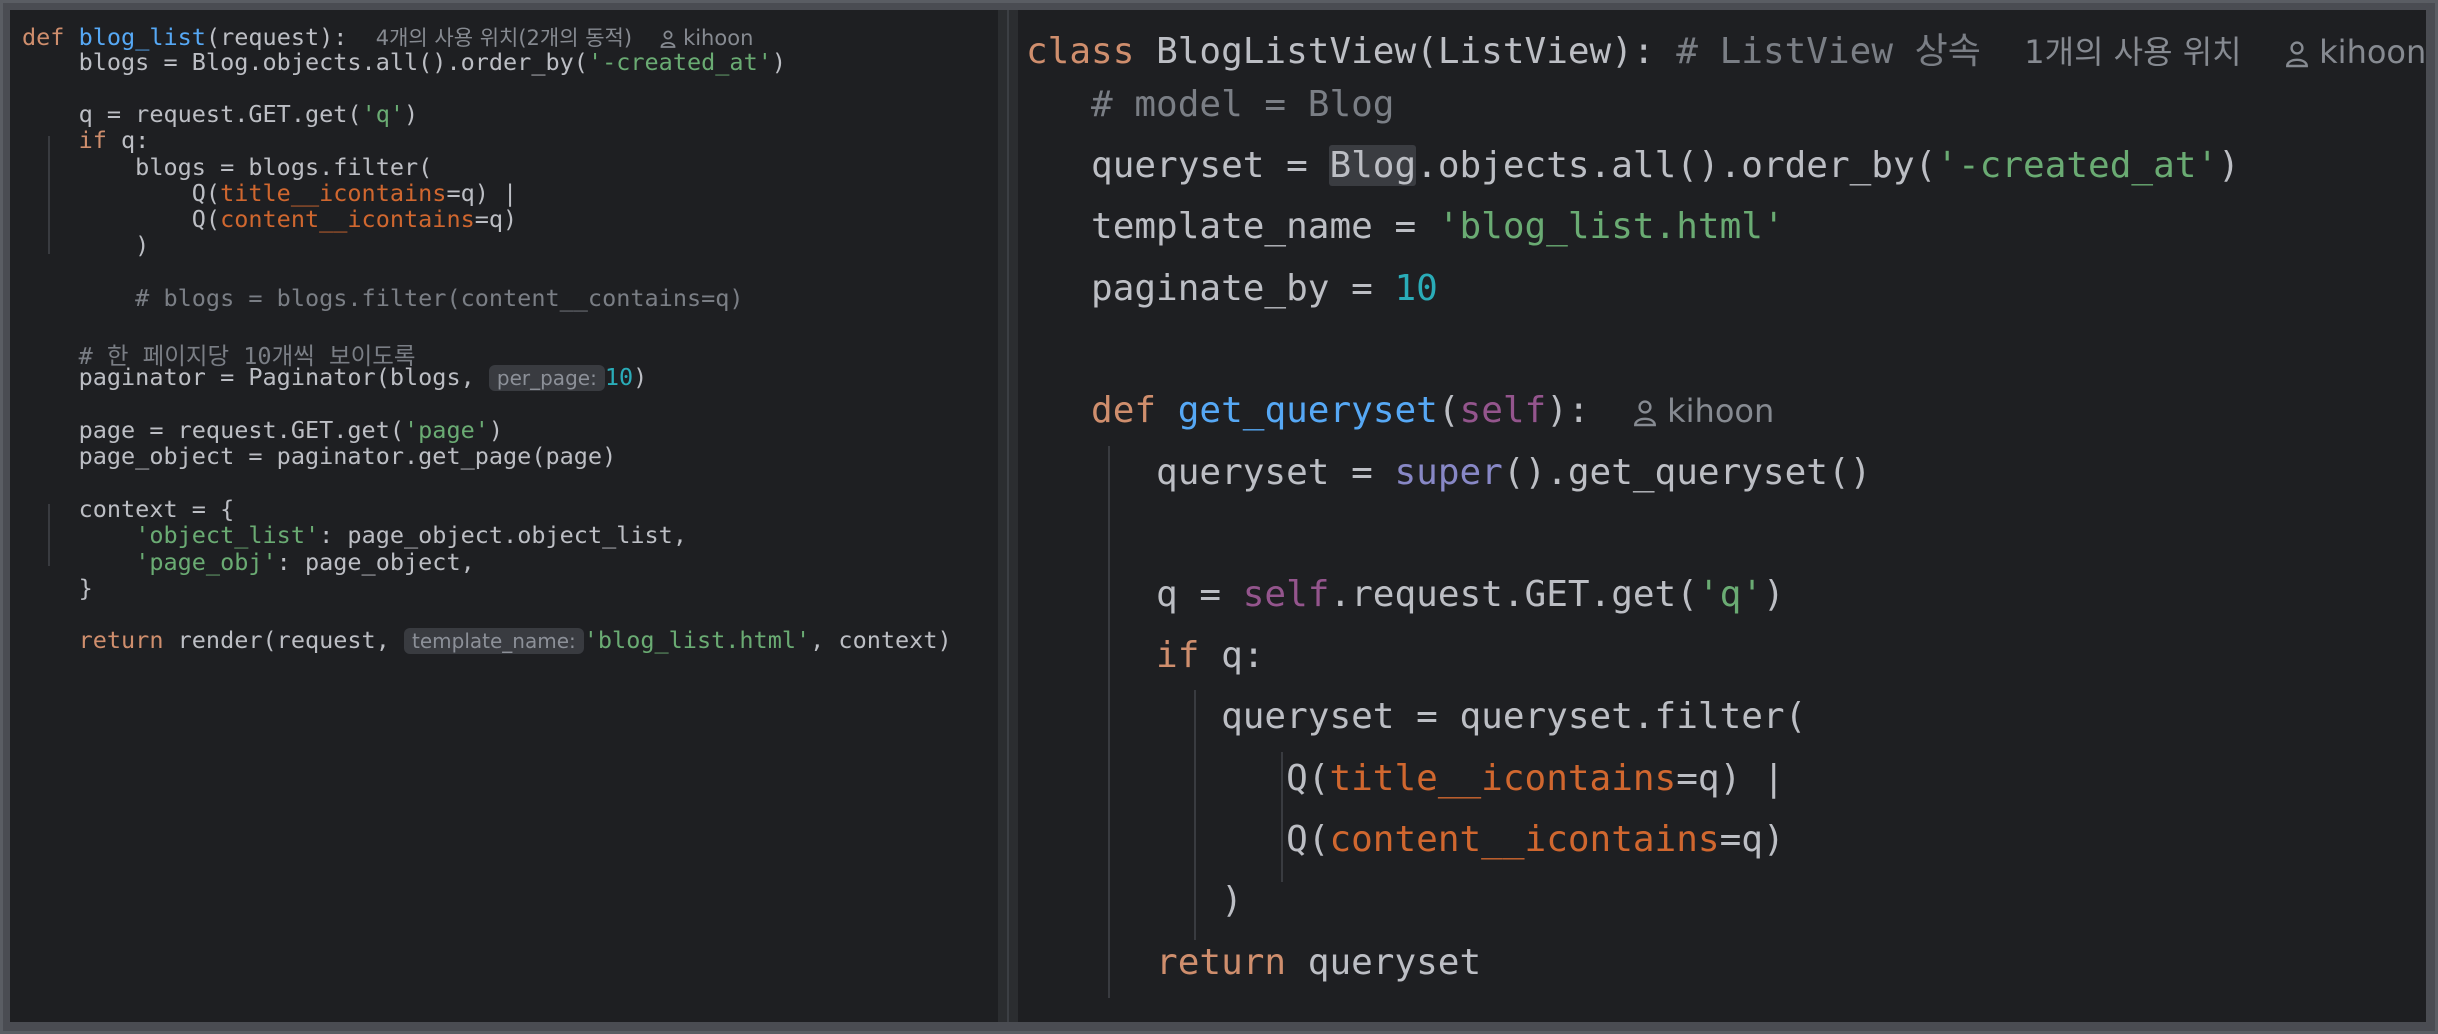  Describe the element at coordinates (1373, 165) in the screenshot. I see `highlighted-identifier: Blog` at that location.